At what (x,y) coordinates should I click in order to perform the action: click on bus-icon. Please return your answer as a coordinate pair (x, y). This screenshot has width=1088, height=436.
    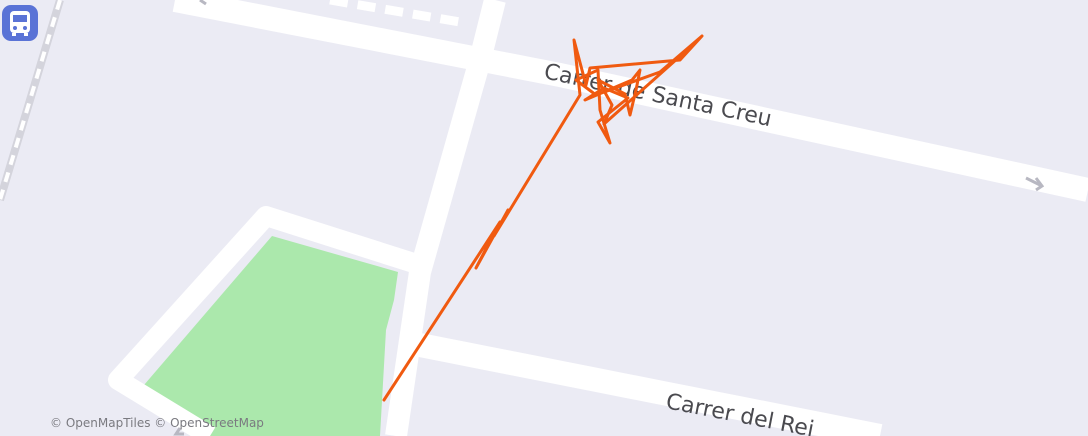
    Looking at the image, I should click on (20, 23).